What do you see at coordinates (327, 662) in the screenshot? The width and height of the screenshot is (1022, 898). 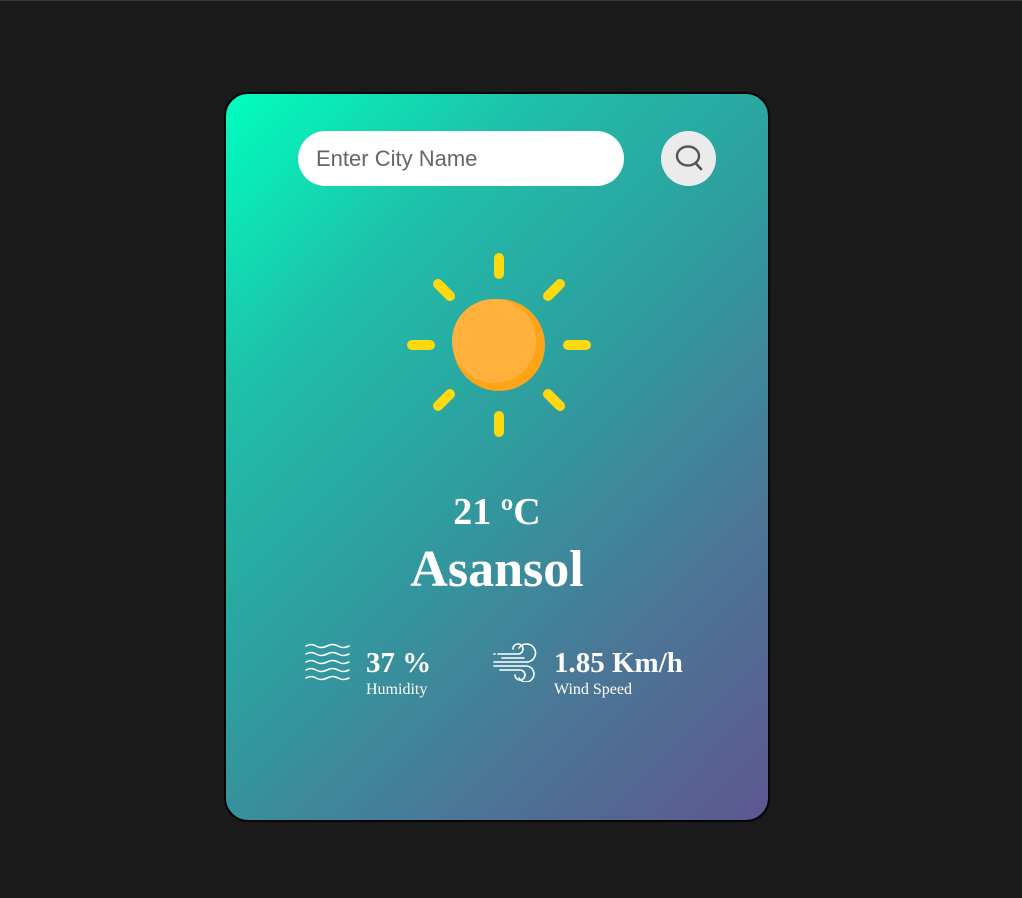 I see `humidity-icon` at bounding box center [327, 662].